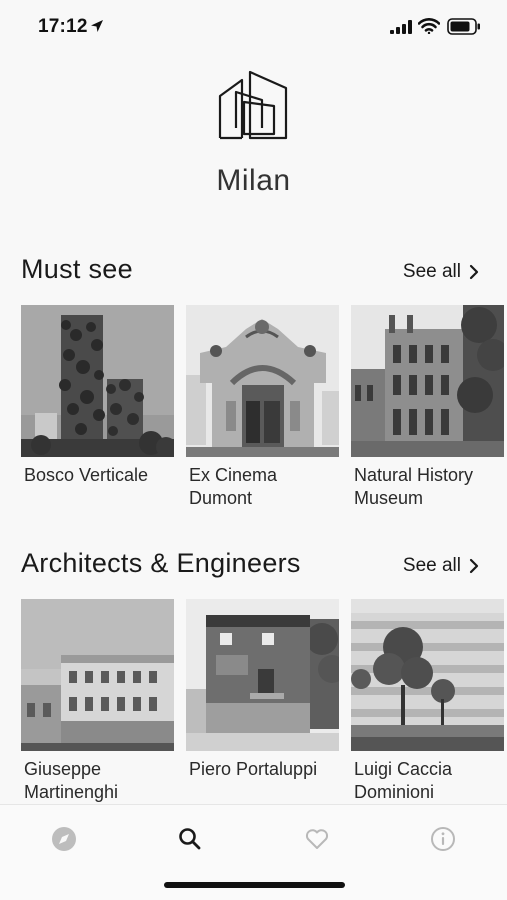 Image resolution: width=507 pixels, height=900 pixels. I want to click on card-natural-history-museum: Natural History Museum, so click(427, 407).